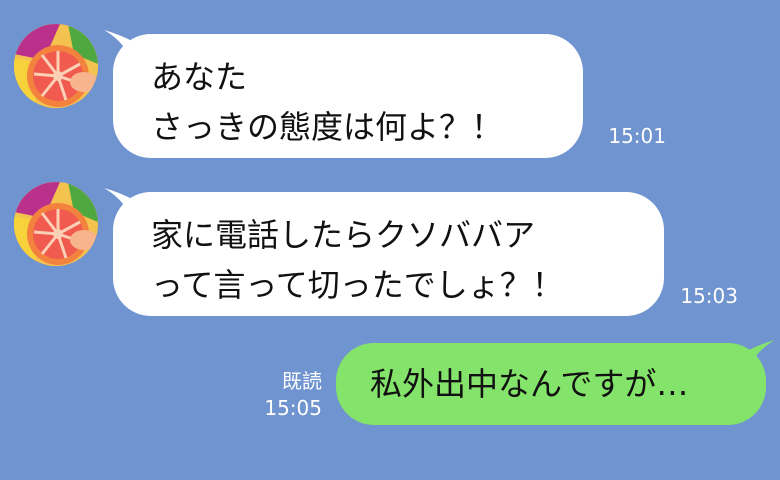  I want to click on bubble-tail, so click(762, 350).